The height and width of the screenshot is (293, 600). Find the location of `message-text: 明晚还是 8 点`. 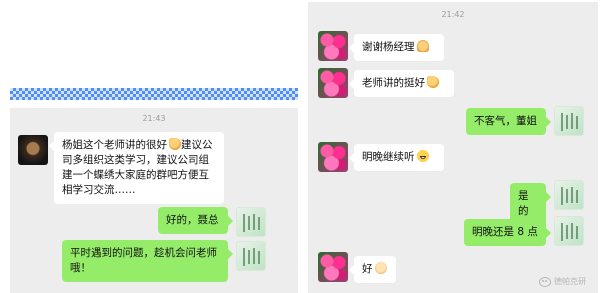

message-text: 明晚还是 8 点 is located at coordinates (505, 232).